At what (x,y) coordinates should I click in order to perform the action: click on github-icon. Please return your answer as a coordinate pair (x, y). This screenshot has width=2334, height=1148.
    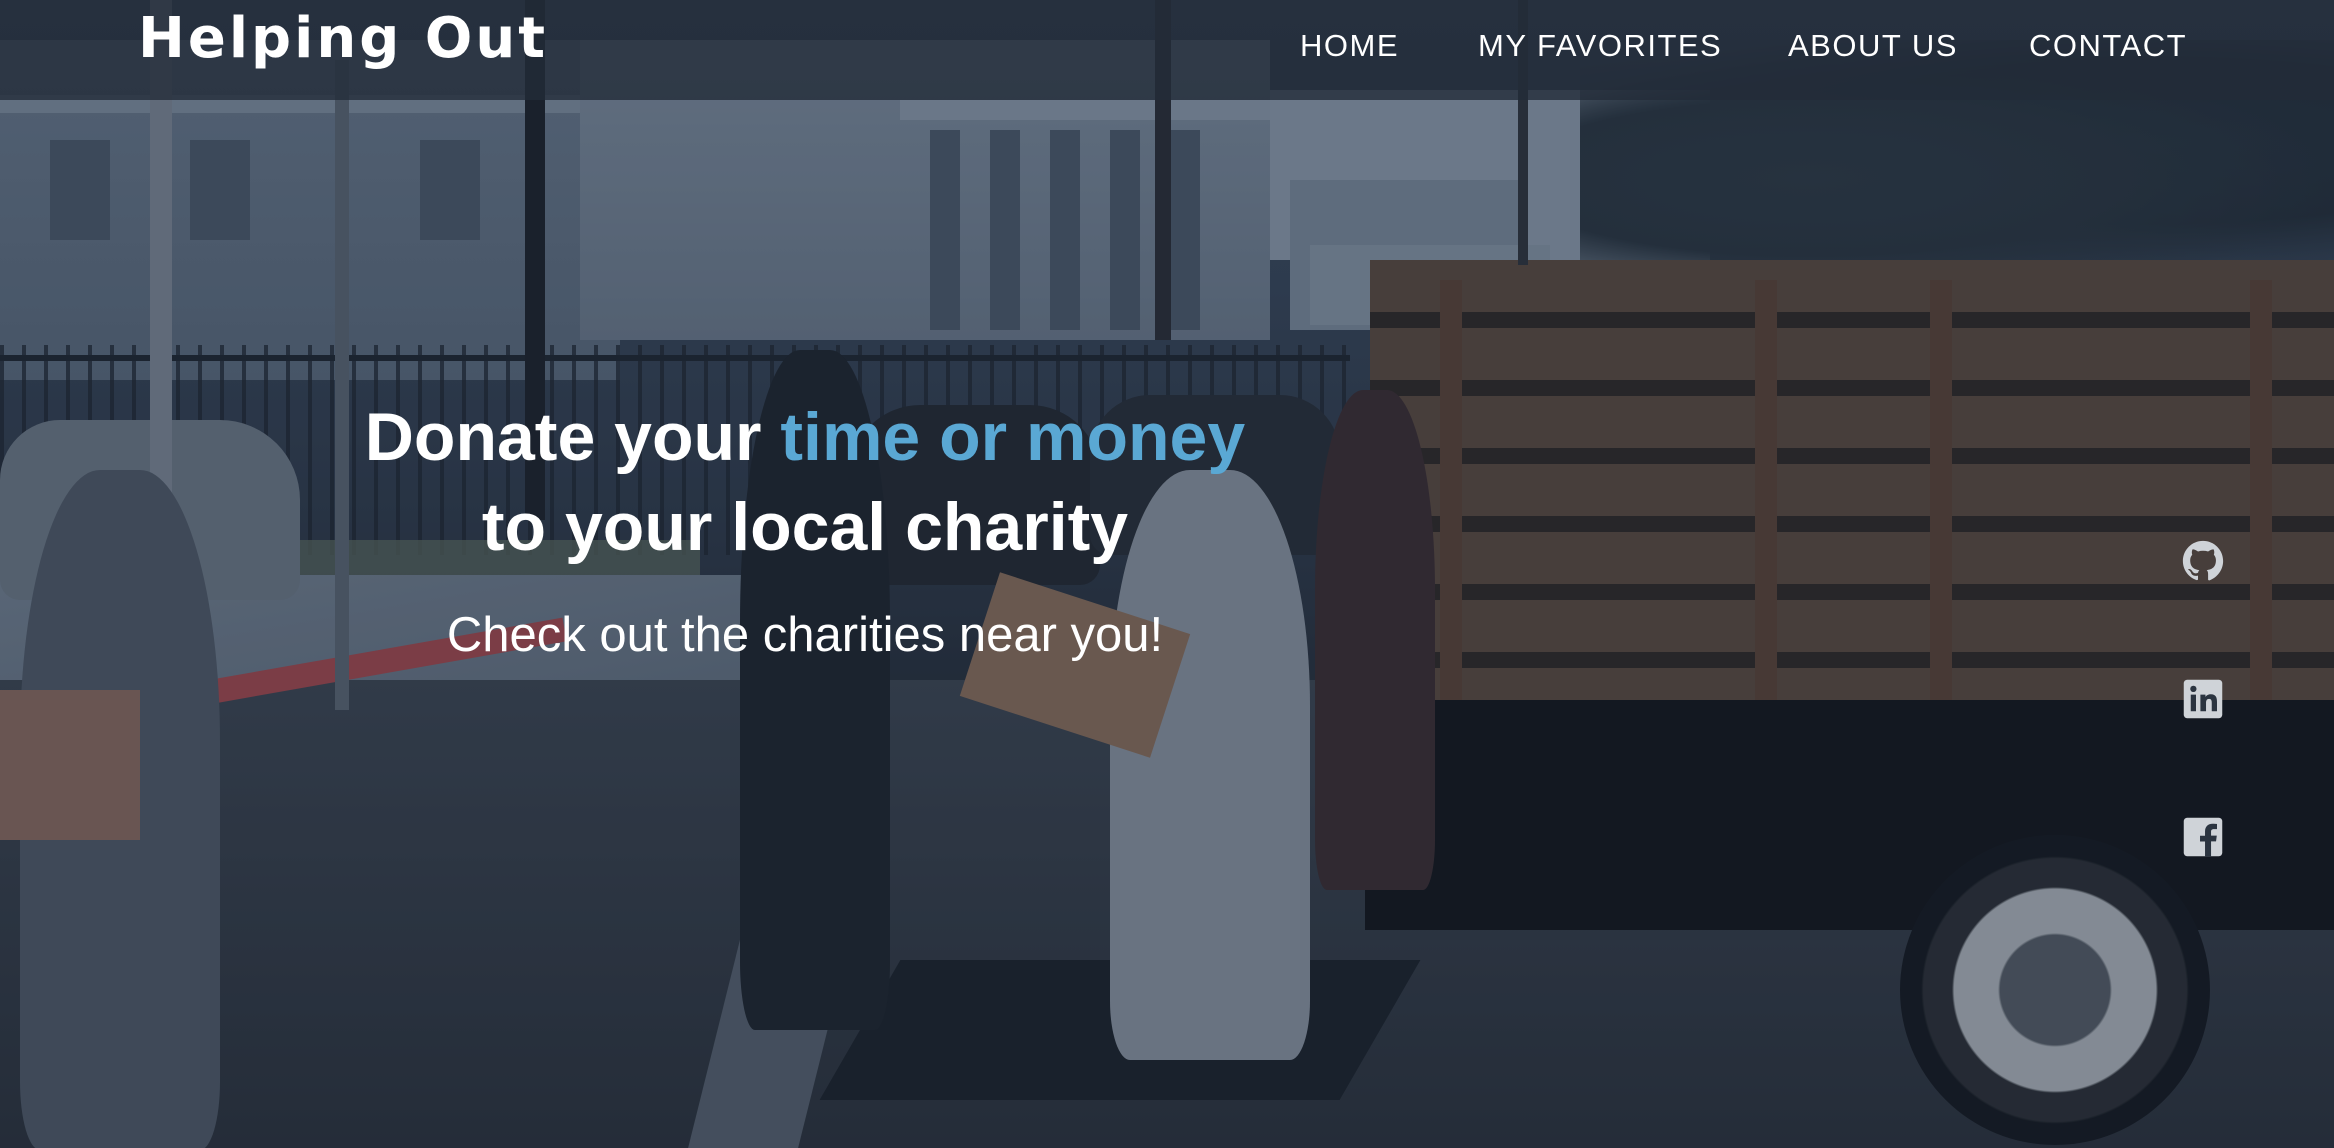
    Looking at the image, I should click on (2203, 561).